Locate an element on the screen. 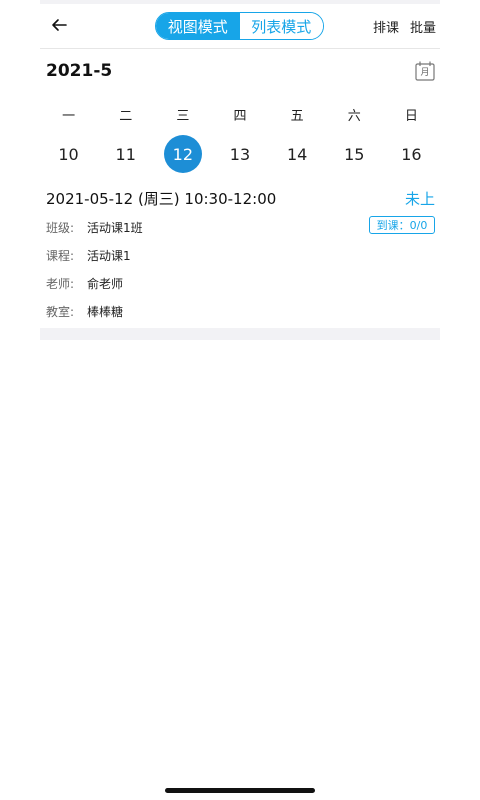  month-calendar-icon: 月 is located at coordinates (425, 71).